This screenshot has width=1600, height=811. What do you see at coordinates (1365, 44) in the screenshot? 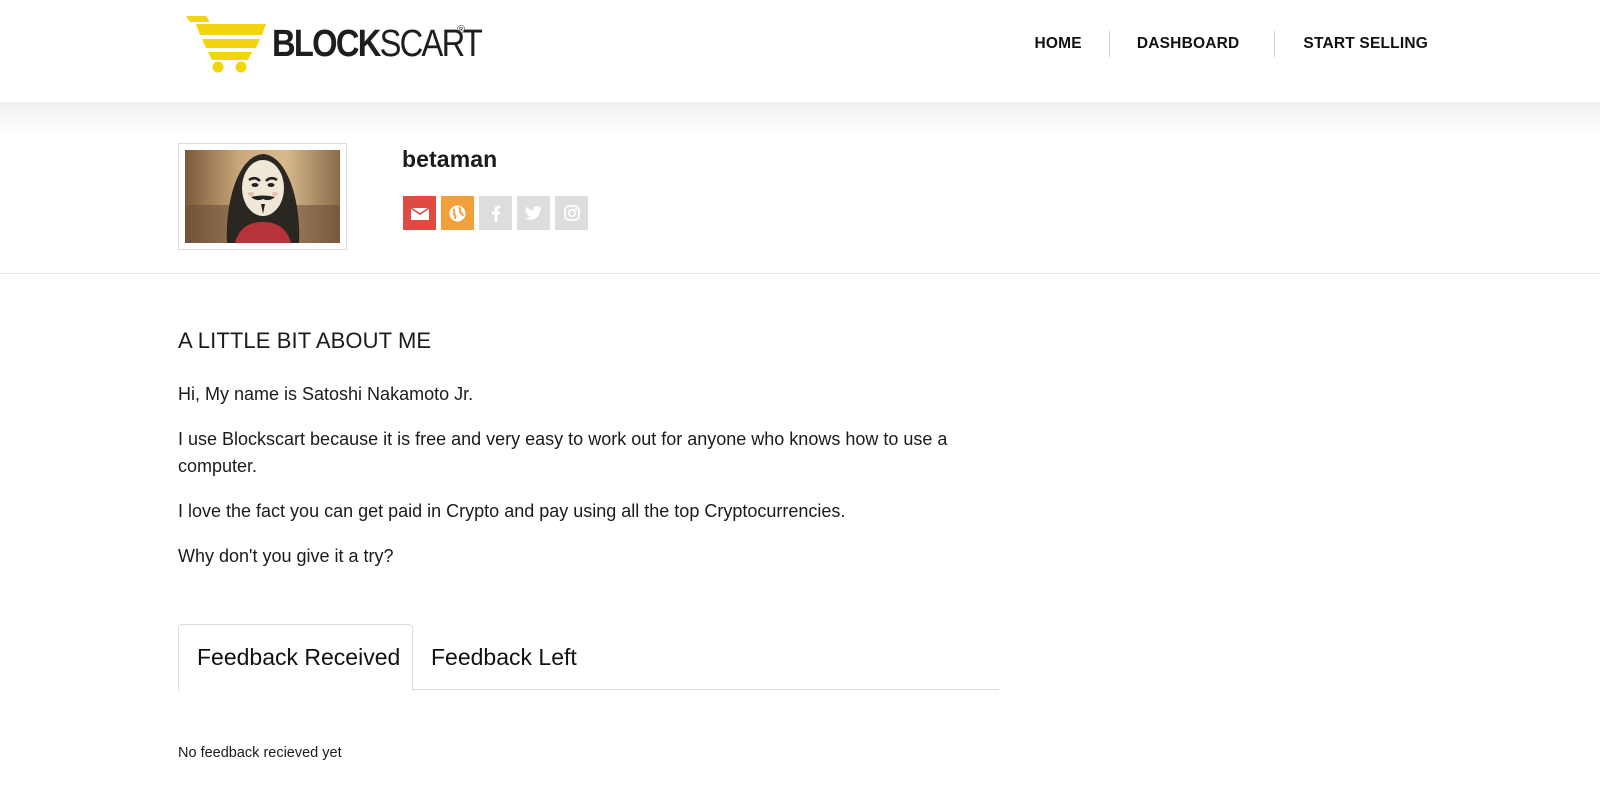
I see `nav-start-selling: START SELLING` at bounding box center [1365, 44].